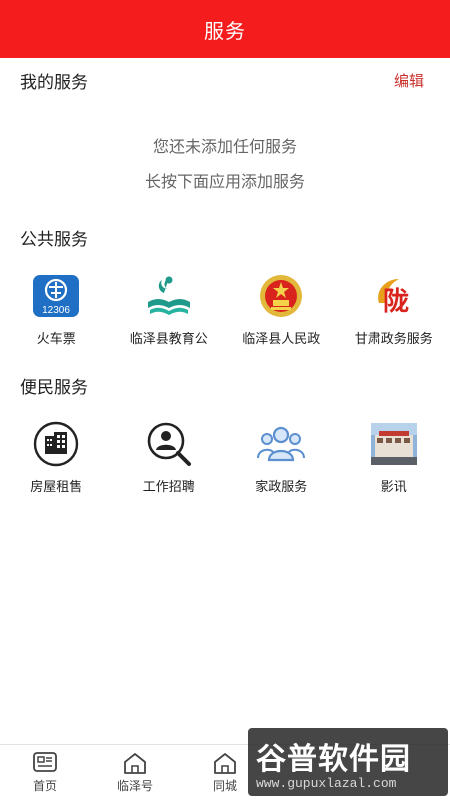  I want to click on service-linze-education: 临泽县教育公, so click(169, 308).